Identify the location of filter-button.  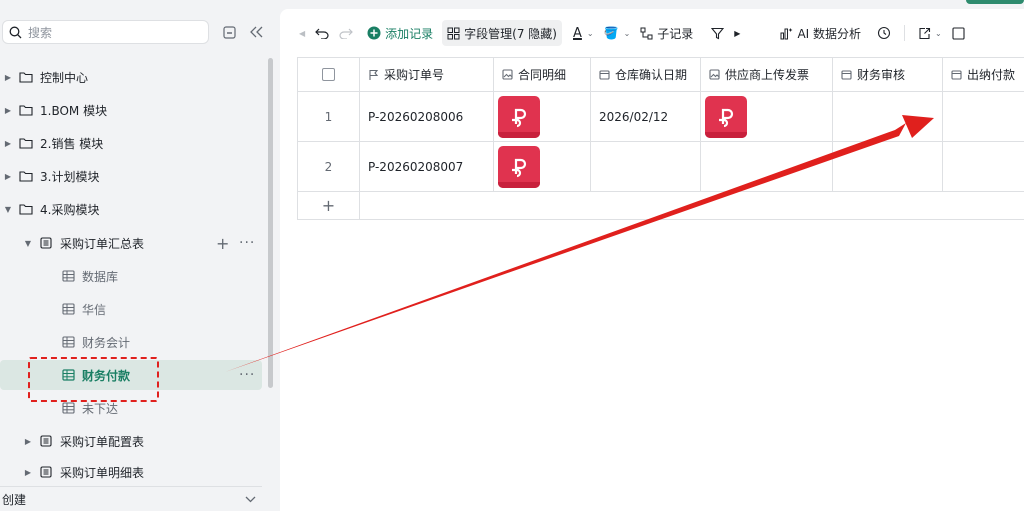
(717, 33).